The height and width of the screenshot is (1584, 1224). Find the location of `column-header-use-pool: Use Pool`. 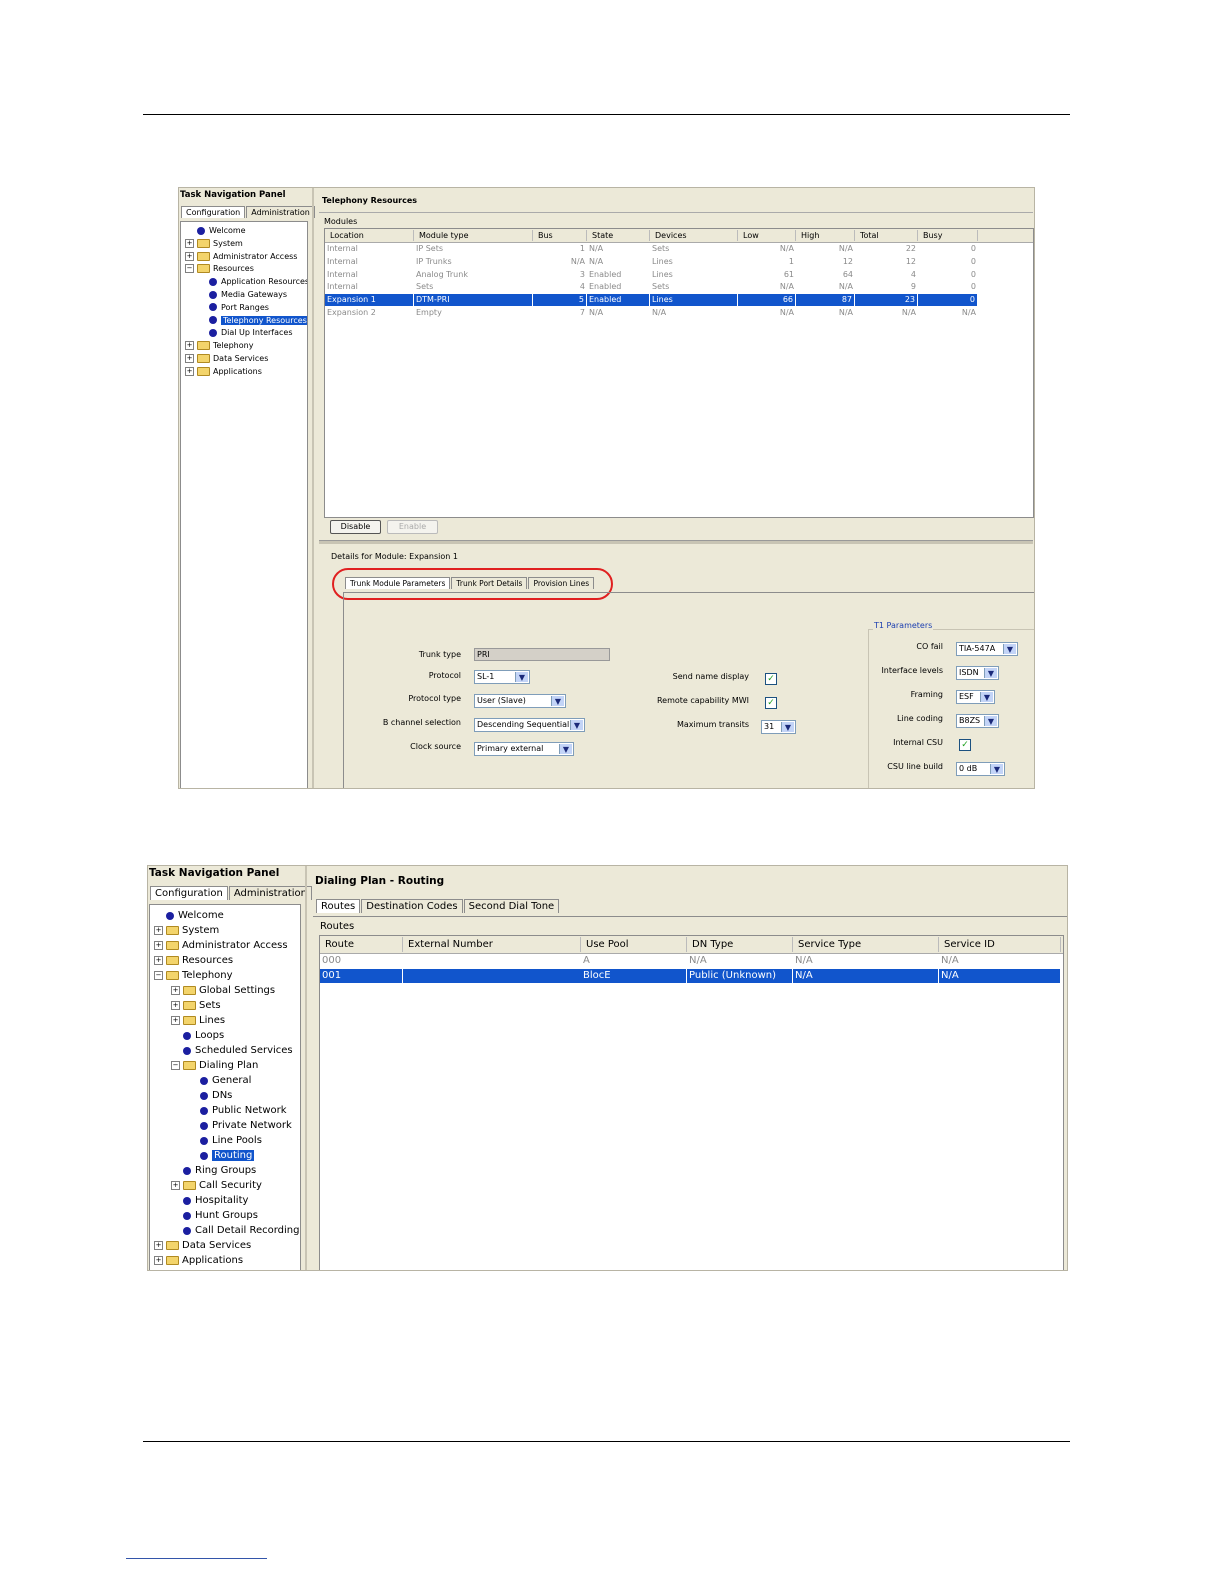

column-header-use-pool: Use Pool is located at coordinates (634, 944).